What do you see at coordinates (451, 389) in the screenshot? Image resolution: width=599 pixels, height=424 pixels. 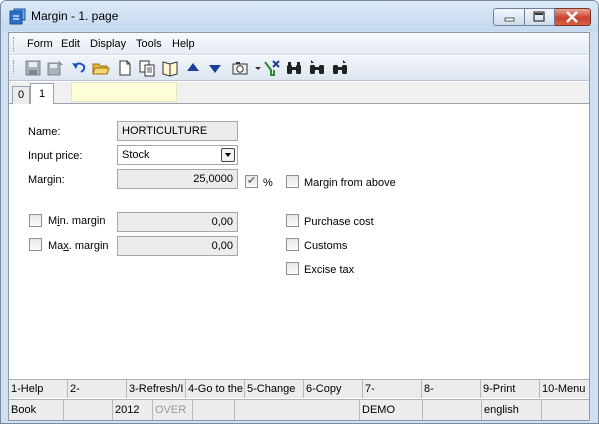 I see `fn-8: 8-` at bounding box center [451, 389].